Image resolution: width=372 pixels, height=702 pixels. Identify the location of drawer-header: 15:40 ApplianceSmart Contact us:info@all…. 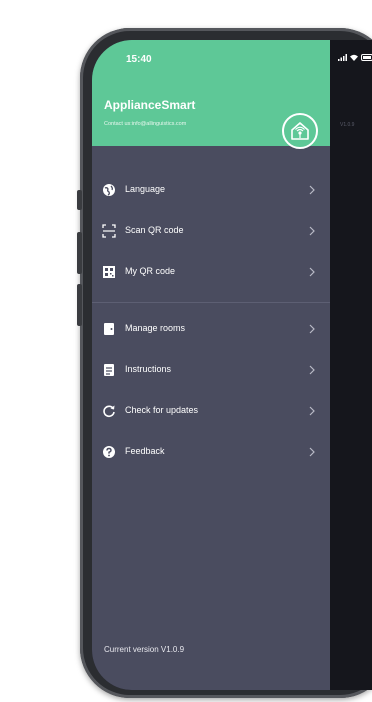
(211, 94).